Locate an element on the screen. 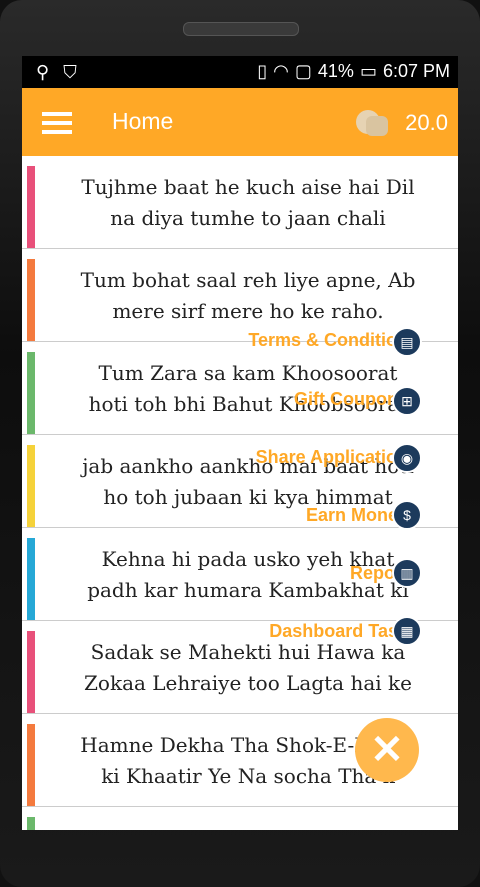 This screenshot has width=480, height=887. share-icon: ◉ is located at coordinates (407, 458).